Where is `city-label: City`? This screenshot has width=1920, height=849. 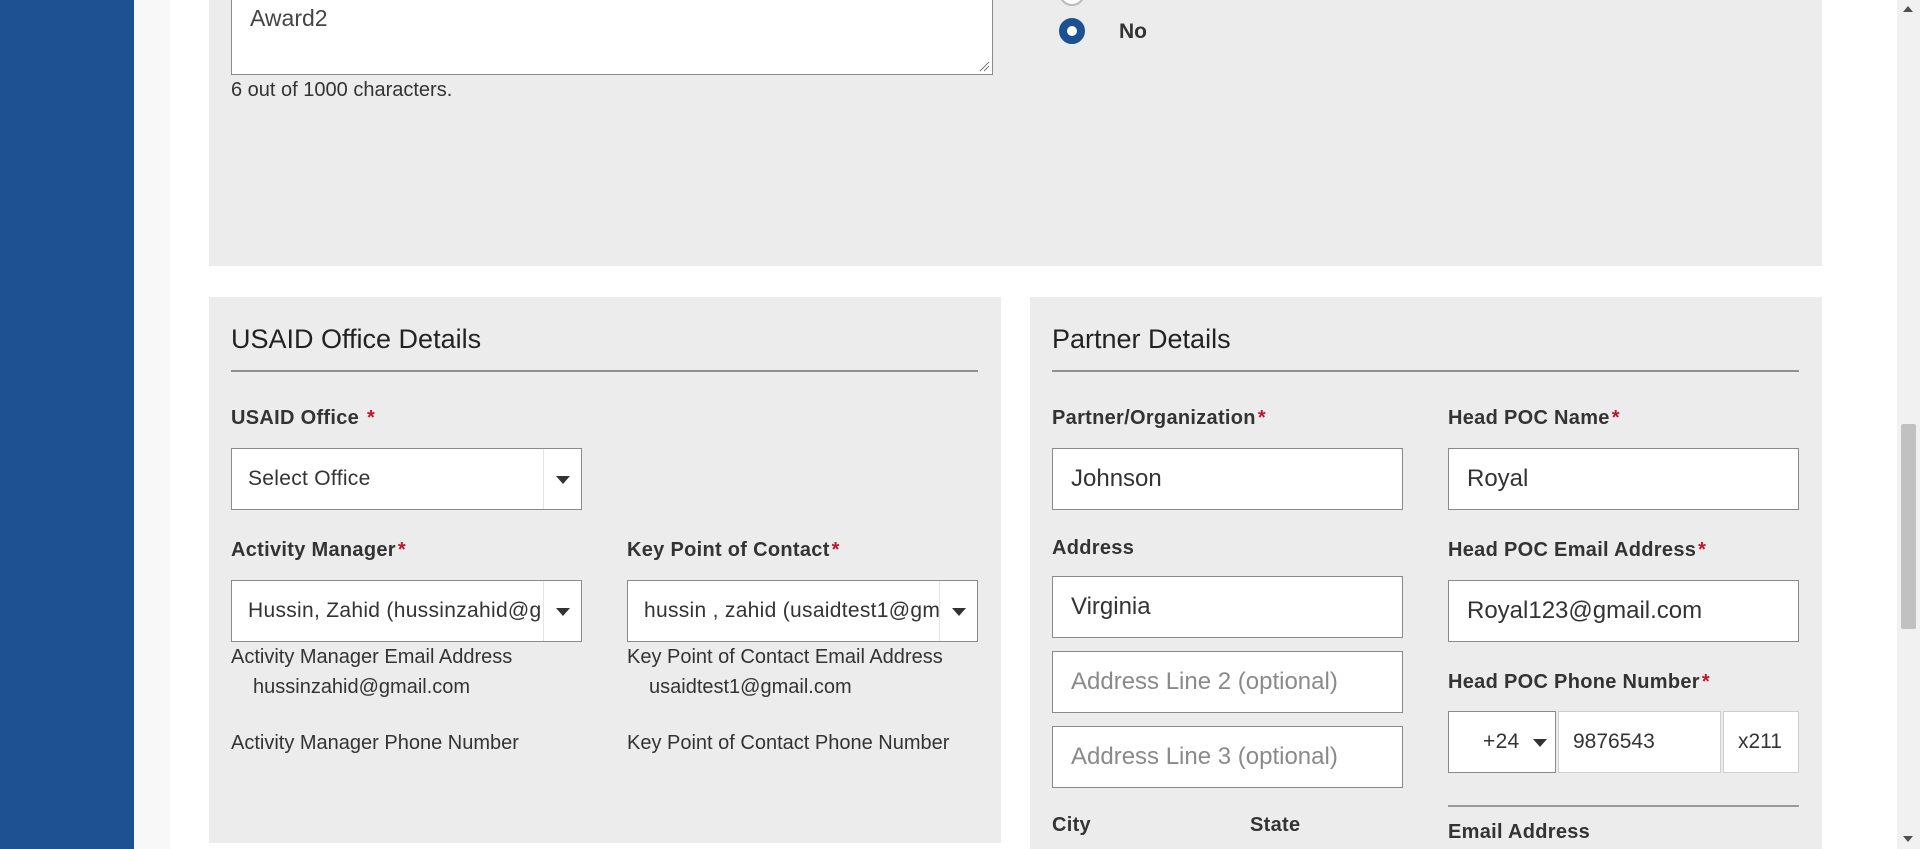
city-label: City is located at coordinates (1071, 825).